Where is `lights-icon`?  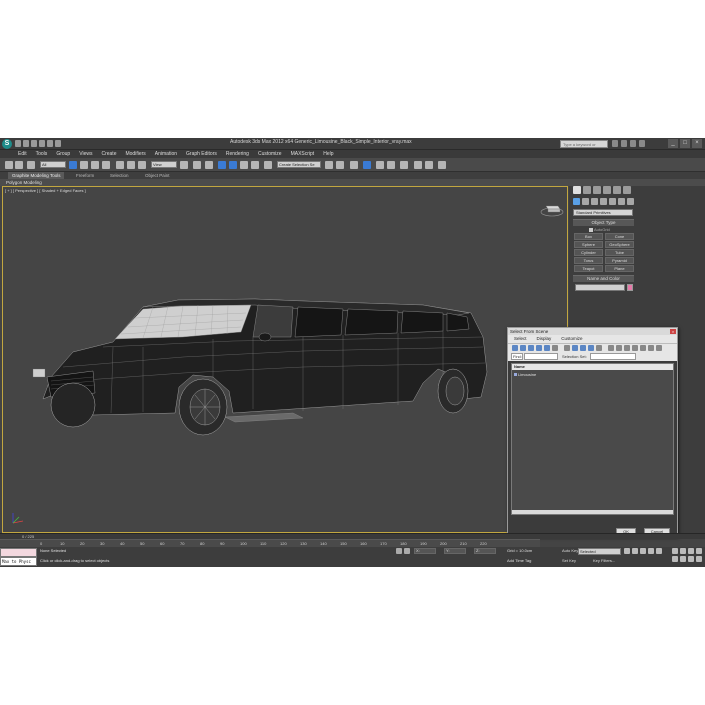
lights-icon is located at coordinates (594, 201).